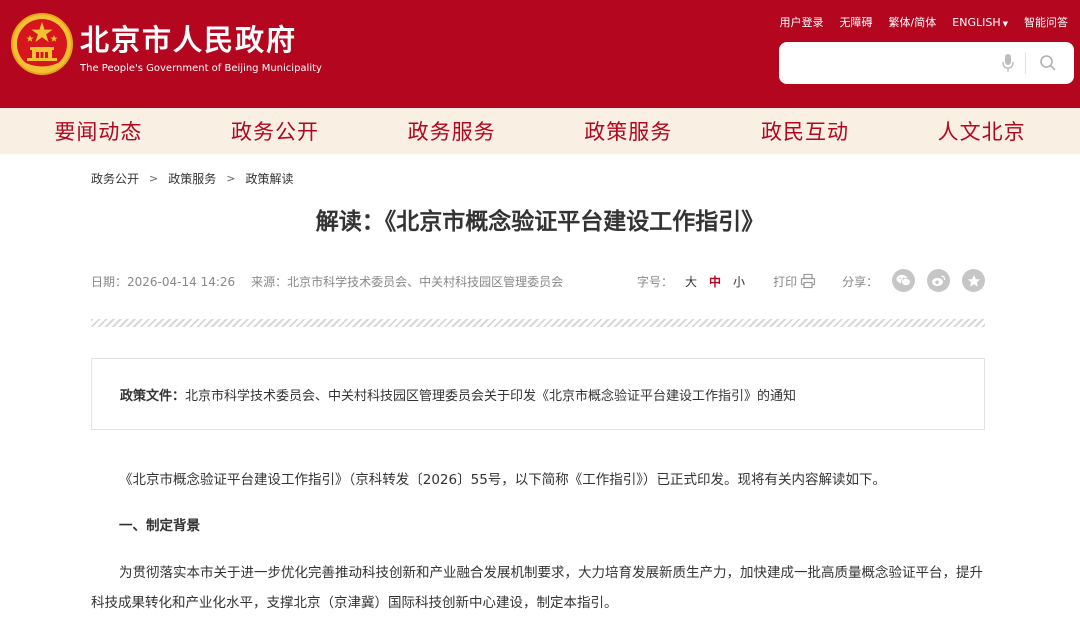 The image size is (1080, 620). Describe the element at coordinates (860, 281) in the screenshot. I see `share-label: 分享：` at that location.